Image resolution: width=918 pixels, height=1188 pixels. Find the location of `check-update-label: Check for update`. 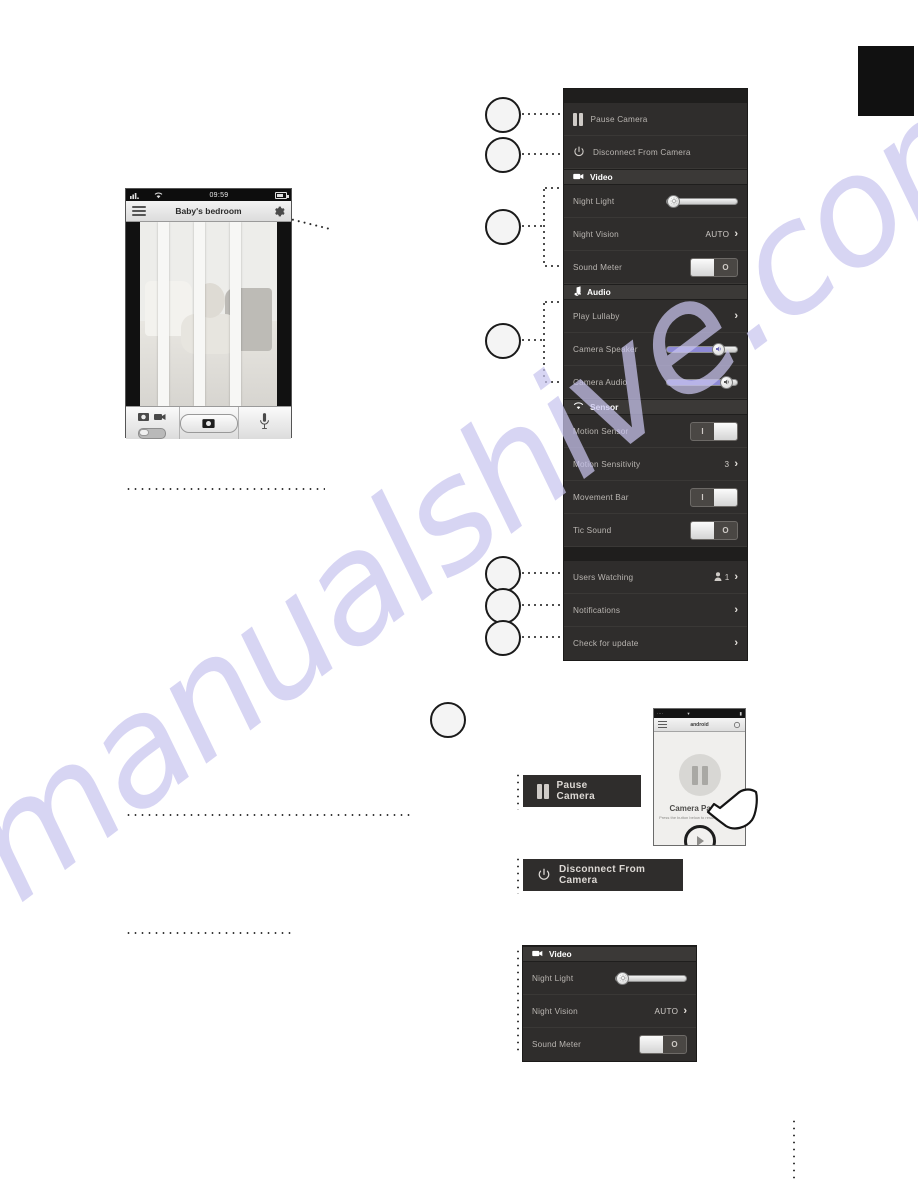

check-update-label: Check for update is located at coordinates (606, 643).